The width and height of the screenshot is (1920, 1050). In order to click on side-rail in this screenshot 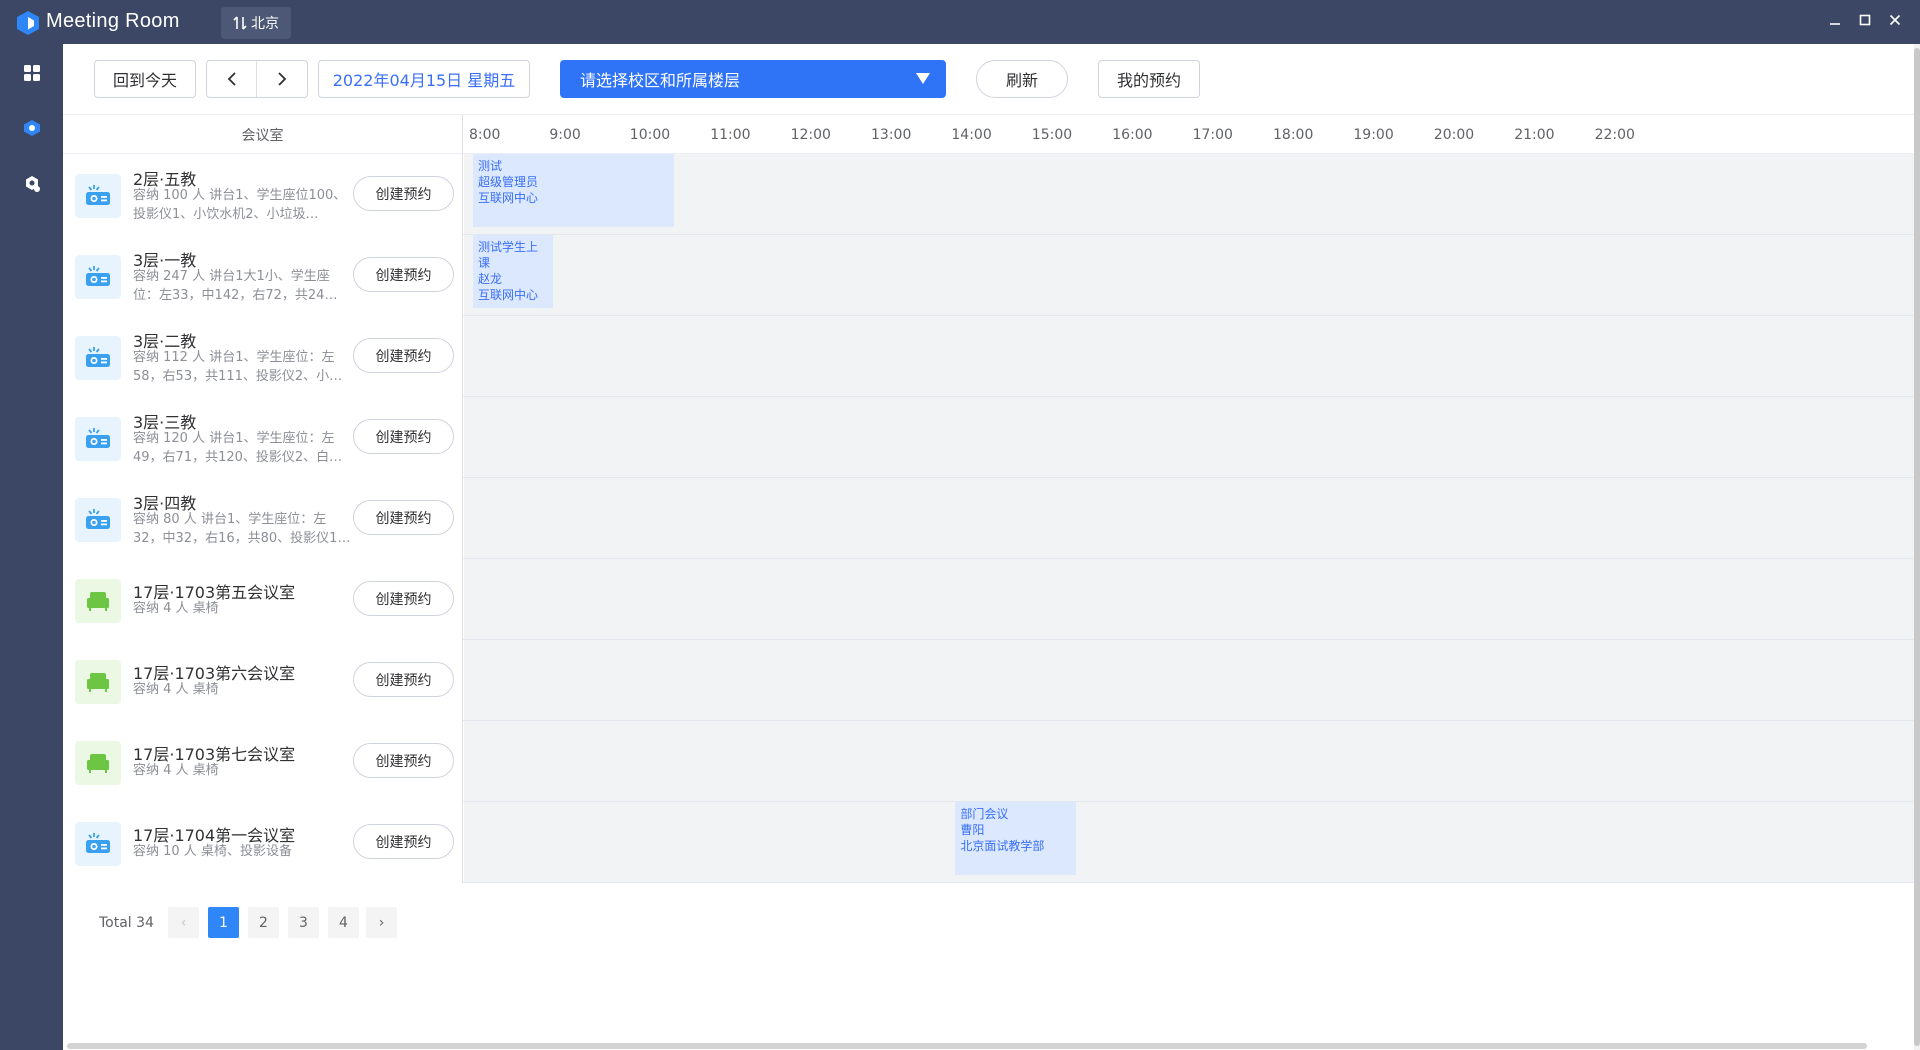, I will do `click(31, 547)`.